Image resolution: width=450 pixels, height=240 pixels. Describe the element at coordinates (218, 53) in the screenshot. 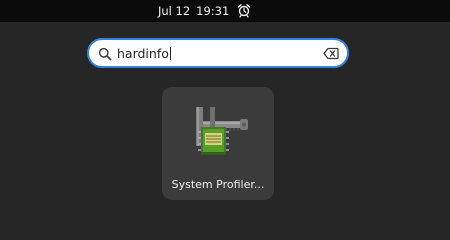

I see `search-field: hardinfo` at that location.